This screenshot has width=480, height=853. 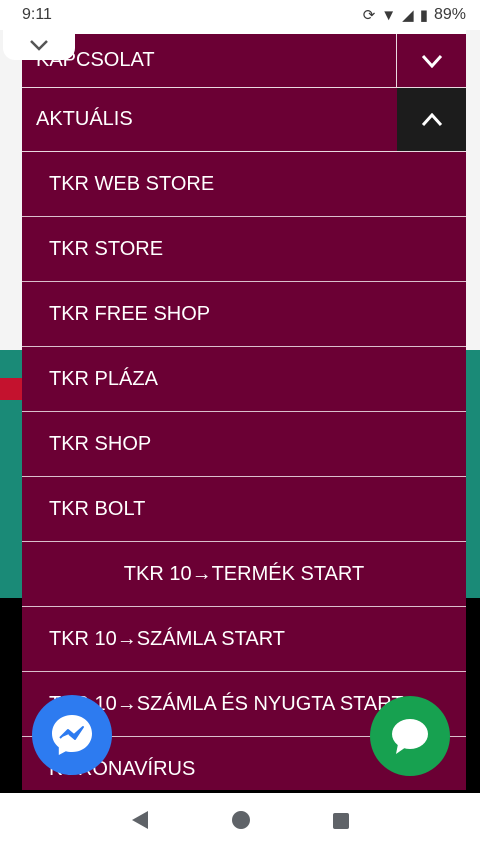 I want to click on recents-icon, so click(x=340, y=821).